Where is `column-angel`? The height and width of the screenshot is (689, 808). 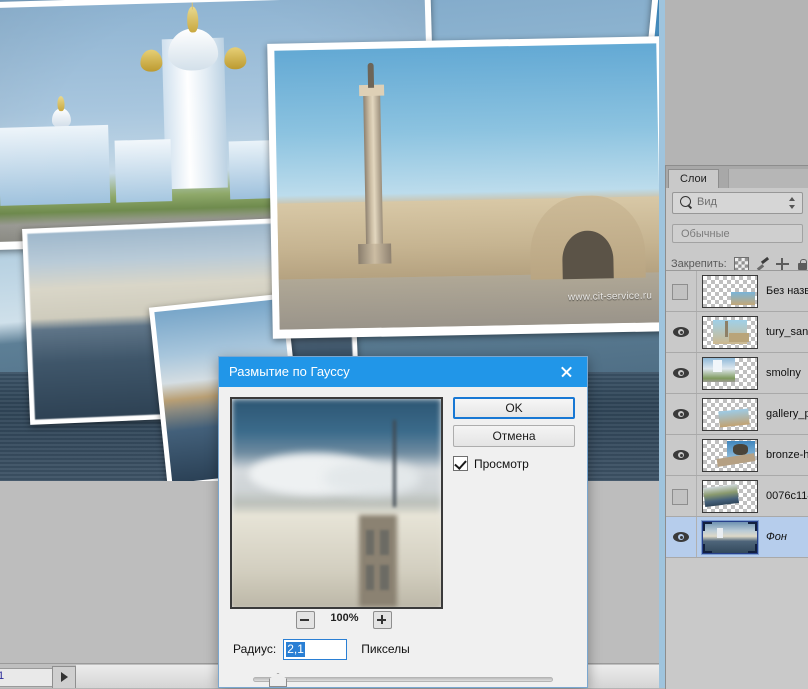
column-angel is located at coordinates (371, 75).